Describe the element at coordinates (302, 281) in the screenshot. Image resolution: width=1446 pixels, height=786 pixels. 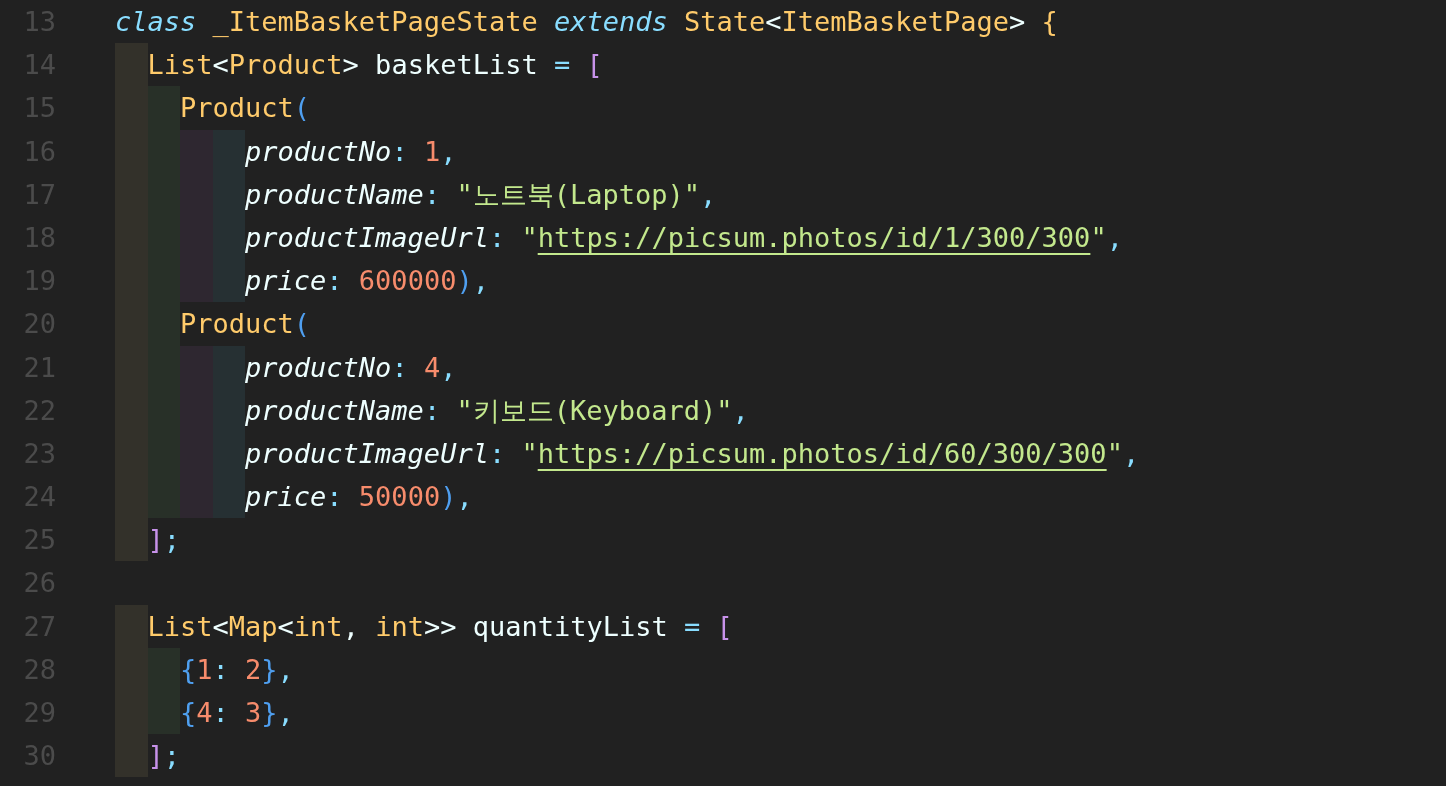
I see `code-line: price: 600000),` at that location.